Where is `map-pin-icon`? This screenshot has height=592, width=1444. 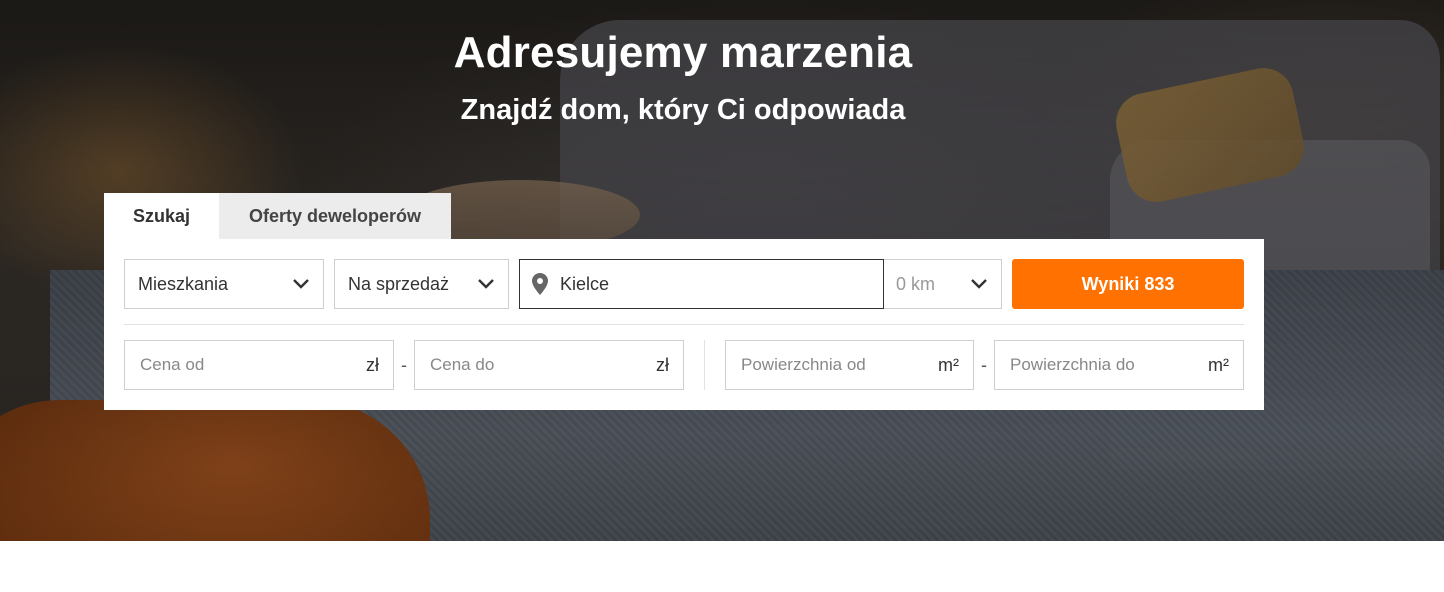
map-pin-icon is located at coordinates (540, 284).